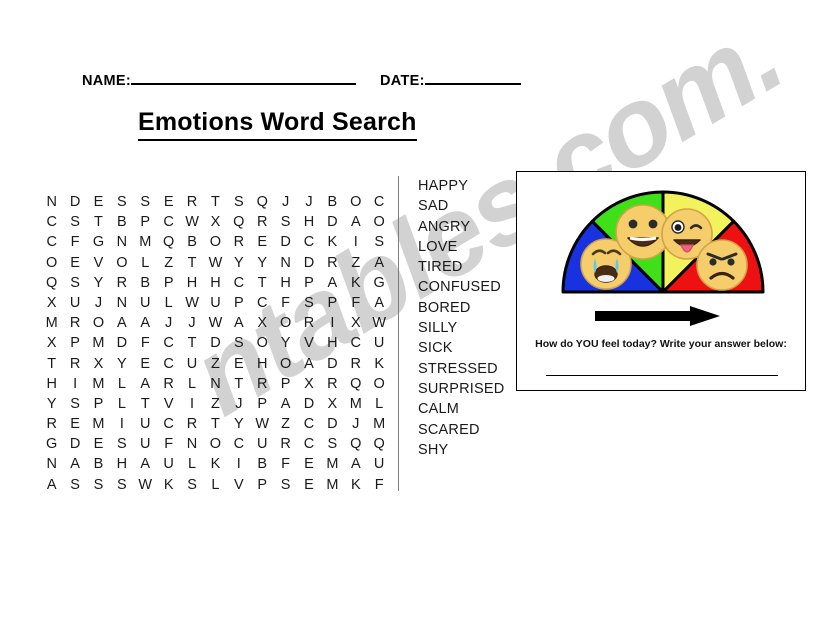  What do you see at coordinates (461, 308) in the screenshot?
I see `word-list-item: BORED` at bounding box center [461, 308].